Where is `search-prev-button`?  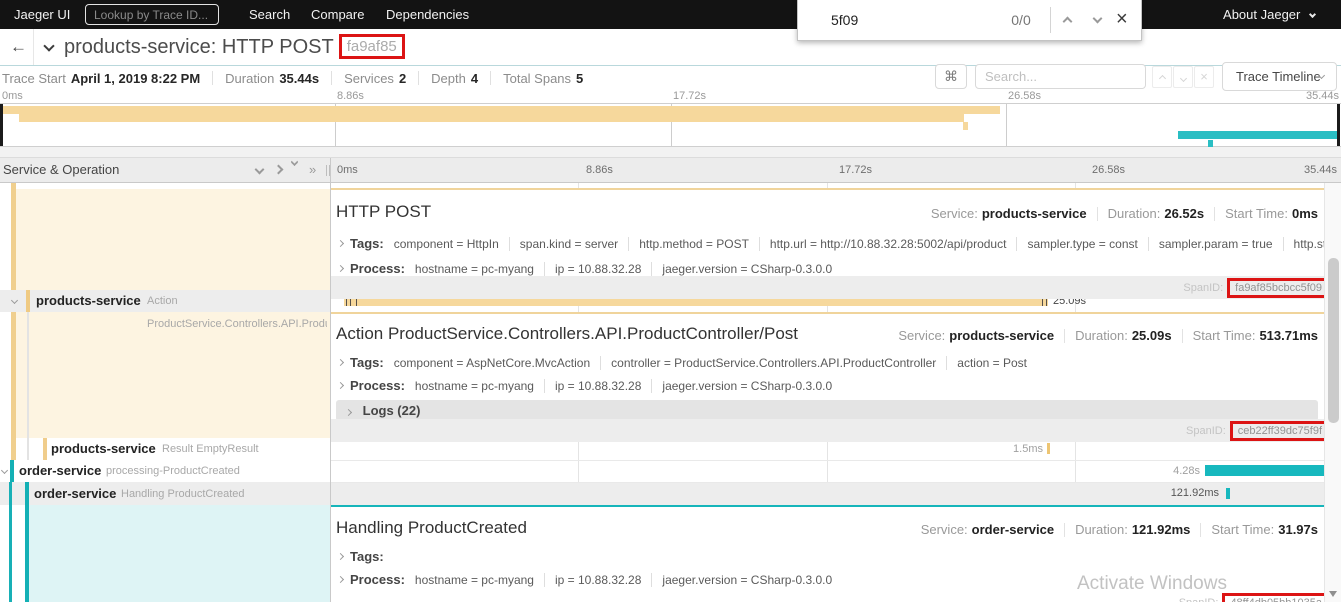 search-prev-button is located at coordinates (1162, 77).